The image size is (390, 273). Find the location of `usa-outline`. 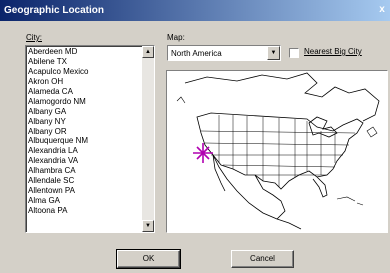

usa-outline is located at coordinates (280, 151).